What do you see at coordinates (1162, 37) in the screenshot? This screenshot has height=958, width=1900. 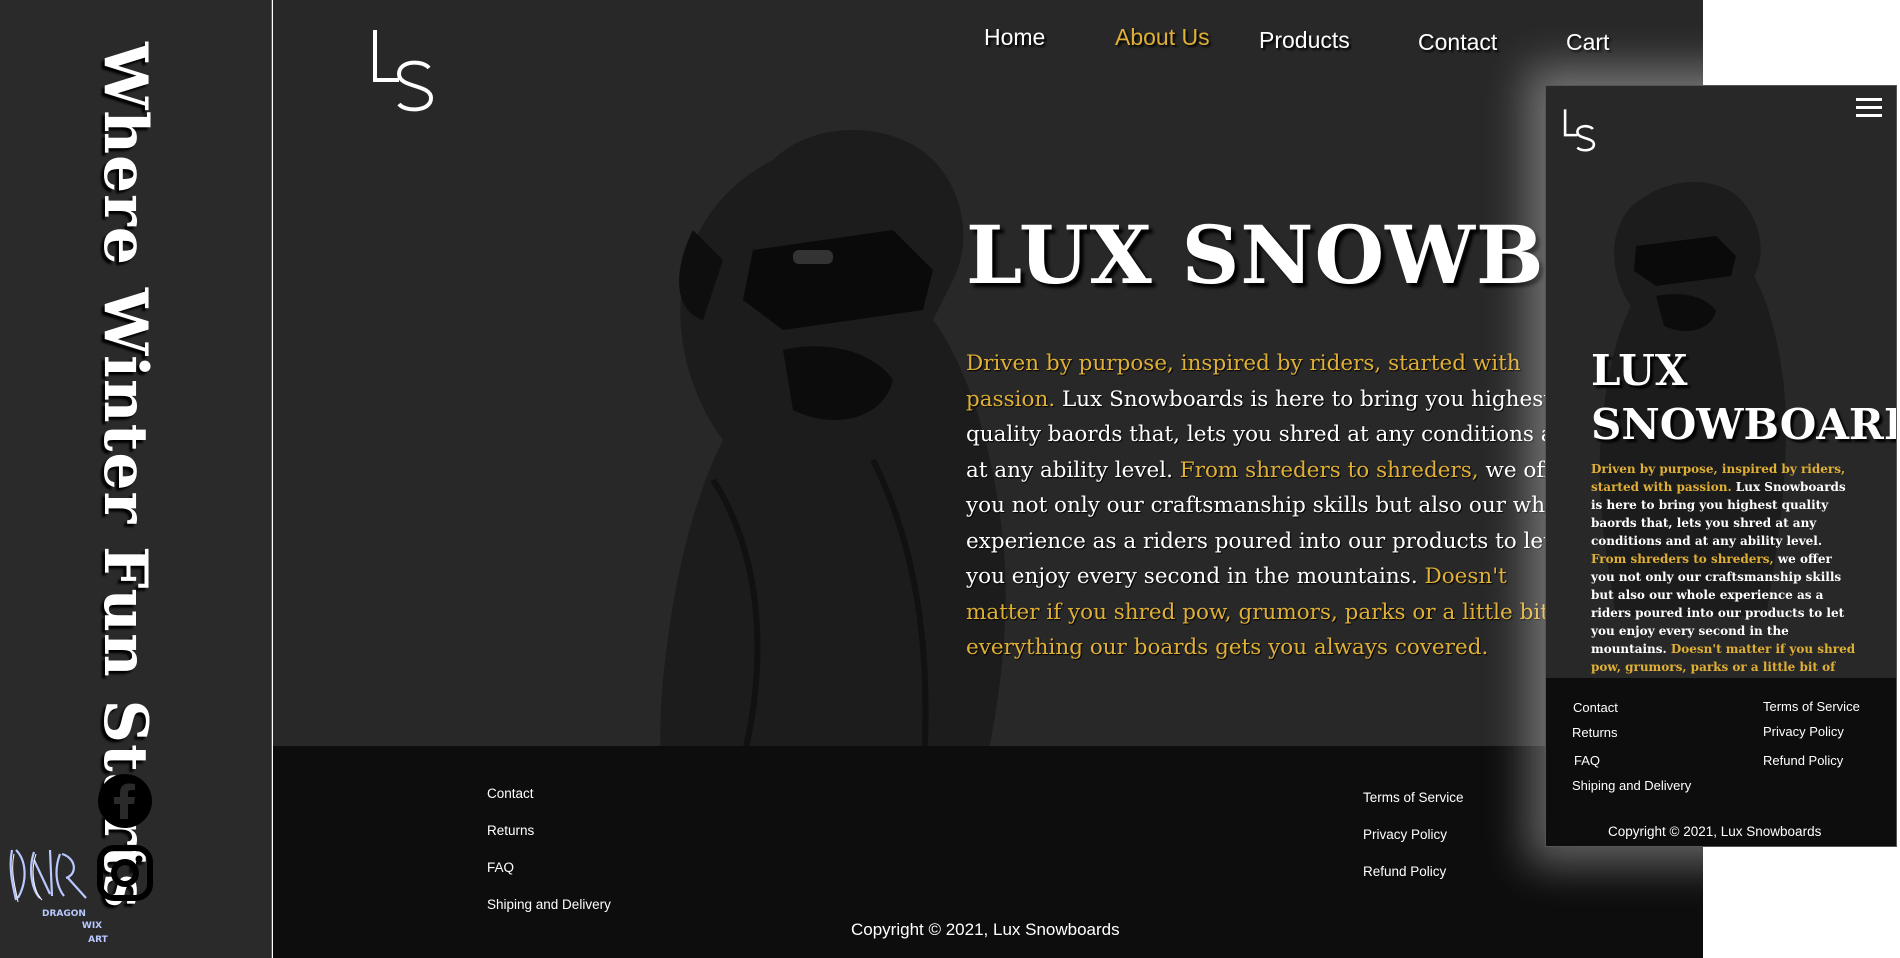 I see `nav-about-us: About Us` at bounding box center [1162, 37].